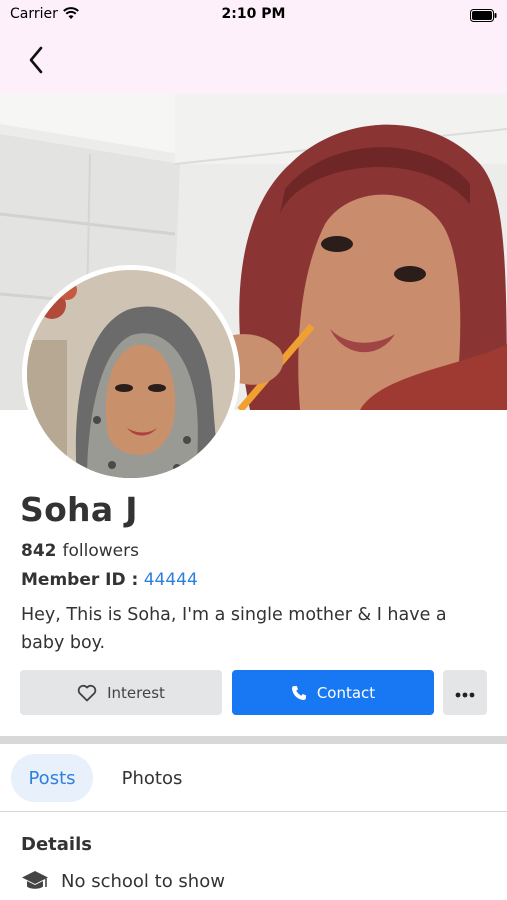  I want to click on more-options-button, so click(465, 692).